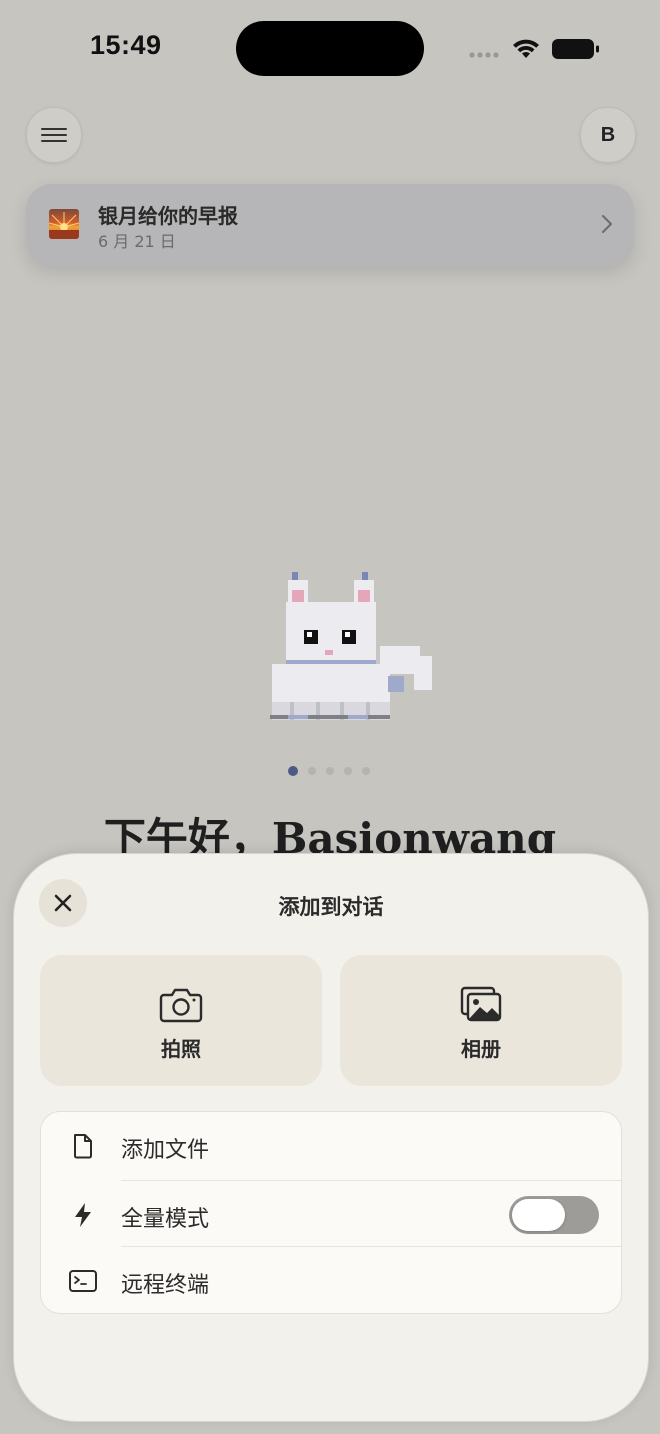 This screenshot has height=1434, width=660. I want to click on options-list: 添加文件 全量模式 远程终端, so click(331, 1212).